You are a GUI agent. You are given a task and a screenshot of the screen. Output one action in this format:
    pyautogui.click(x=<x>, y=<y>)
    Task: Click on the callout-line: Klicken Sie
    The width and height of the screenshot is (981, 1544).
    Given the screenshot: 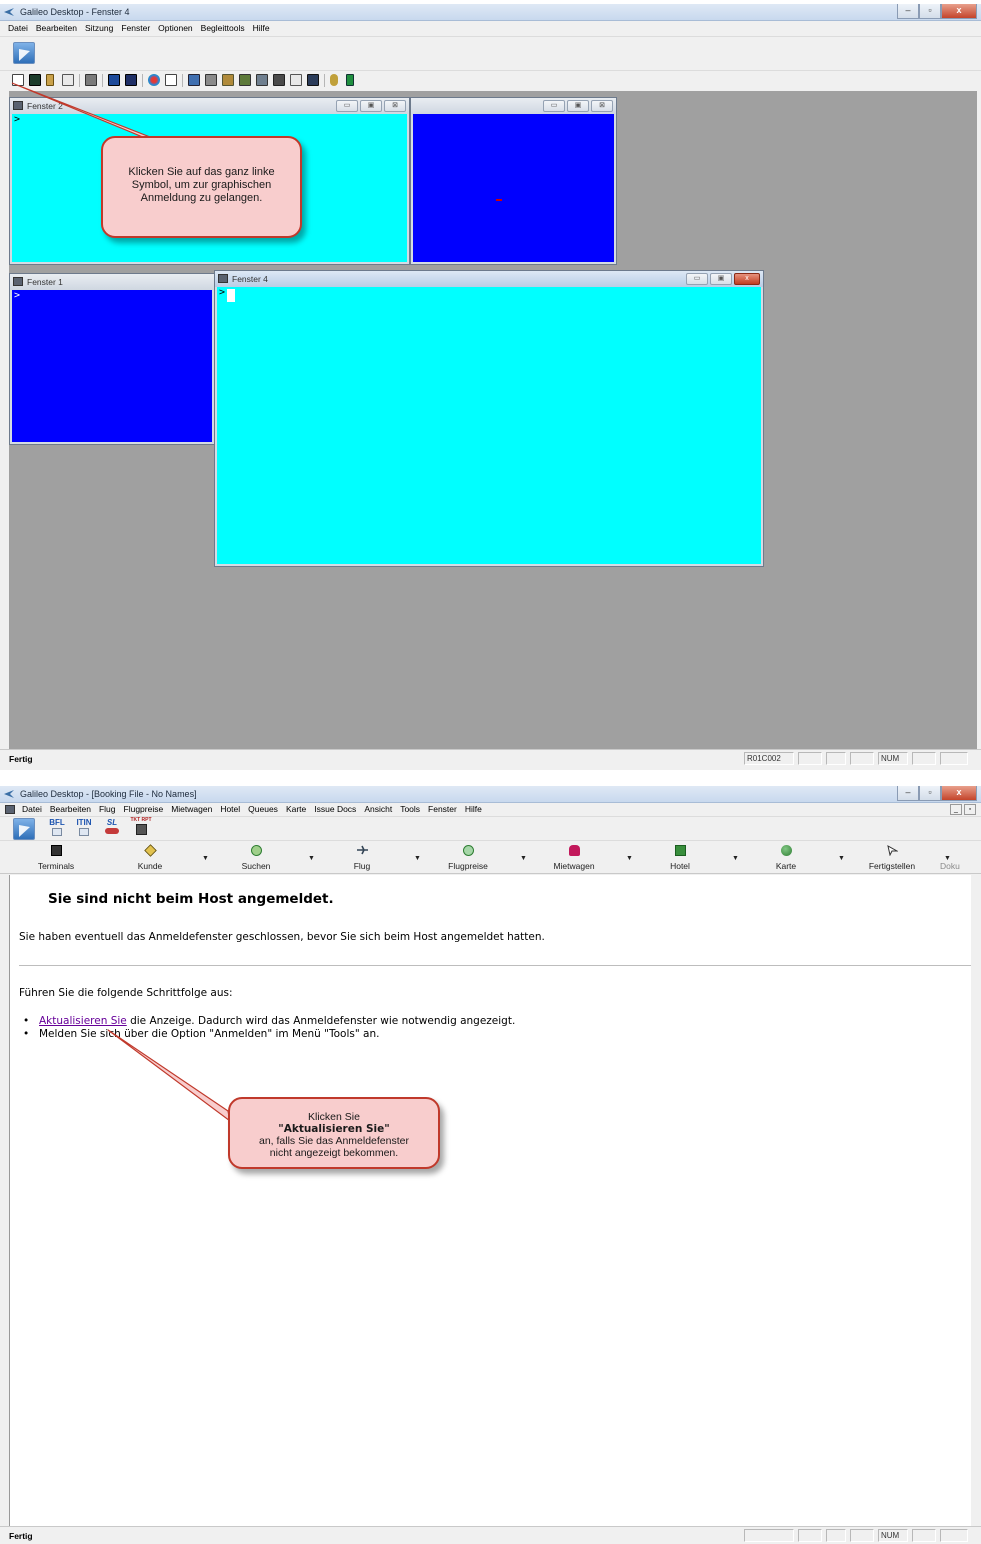 What is the action you would take?
    pyautogui.click(x=334, y=1117)
    